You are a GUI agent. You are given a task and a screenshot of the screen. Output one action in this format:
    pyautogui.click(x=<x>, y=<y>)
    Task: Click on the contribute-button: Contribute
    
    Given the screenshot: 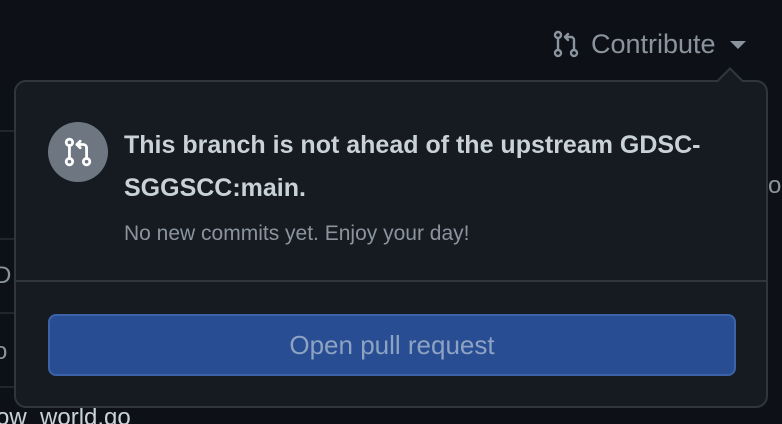 What is the action you would take?
    pyautogui.click(x=648, y=44)
    